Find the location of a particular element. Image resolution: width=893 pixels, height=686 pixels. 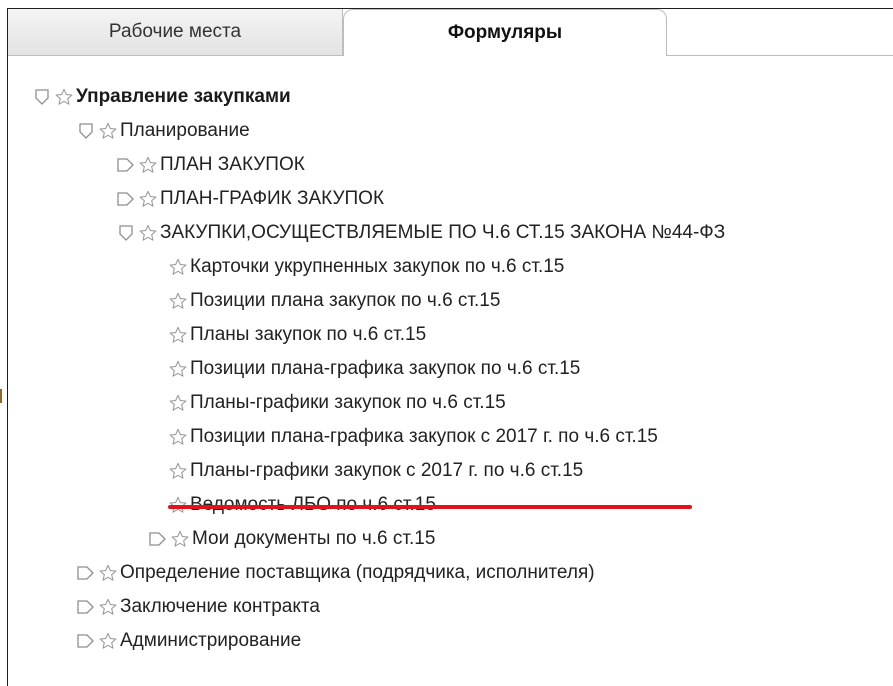

tree-node-label: ПЛАН ЗАКУПОК is located at coordinates (232, 164).